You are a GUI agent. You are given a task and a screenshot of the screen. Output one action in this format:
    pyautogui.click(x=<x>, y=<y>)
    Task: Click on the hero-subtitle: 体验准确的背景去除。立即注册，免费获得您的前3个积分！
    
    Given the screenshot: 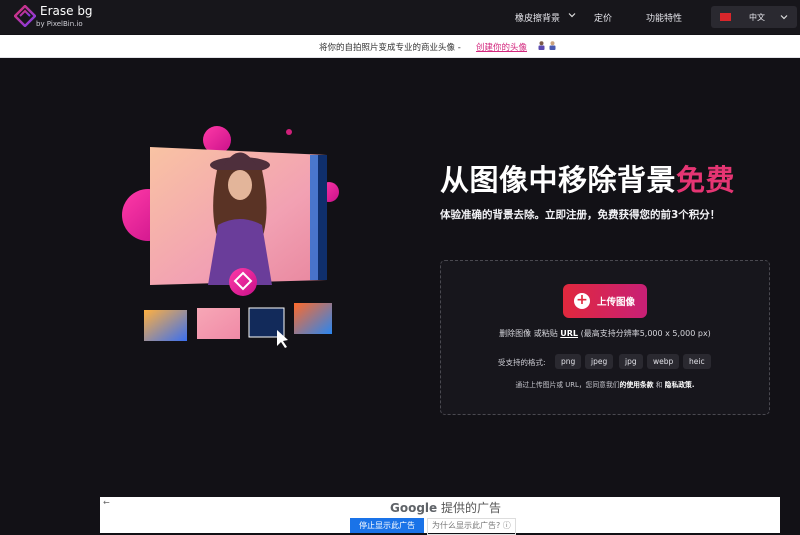 What is the action you would take?
    pyautogui.click(x=580, y=215)
    